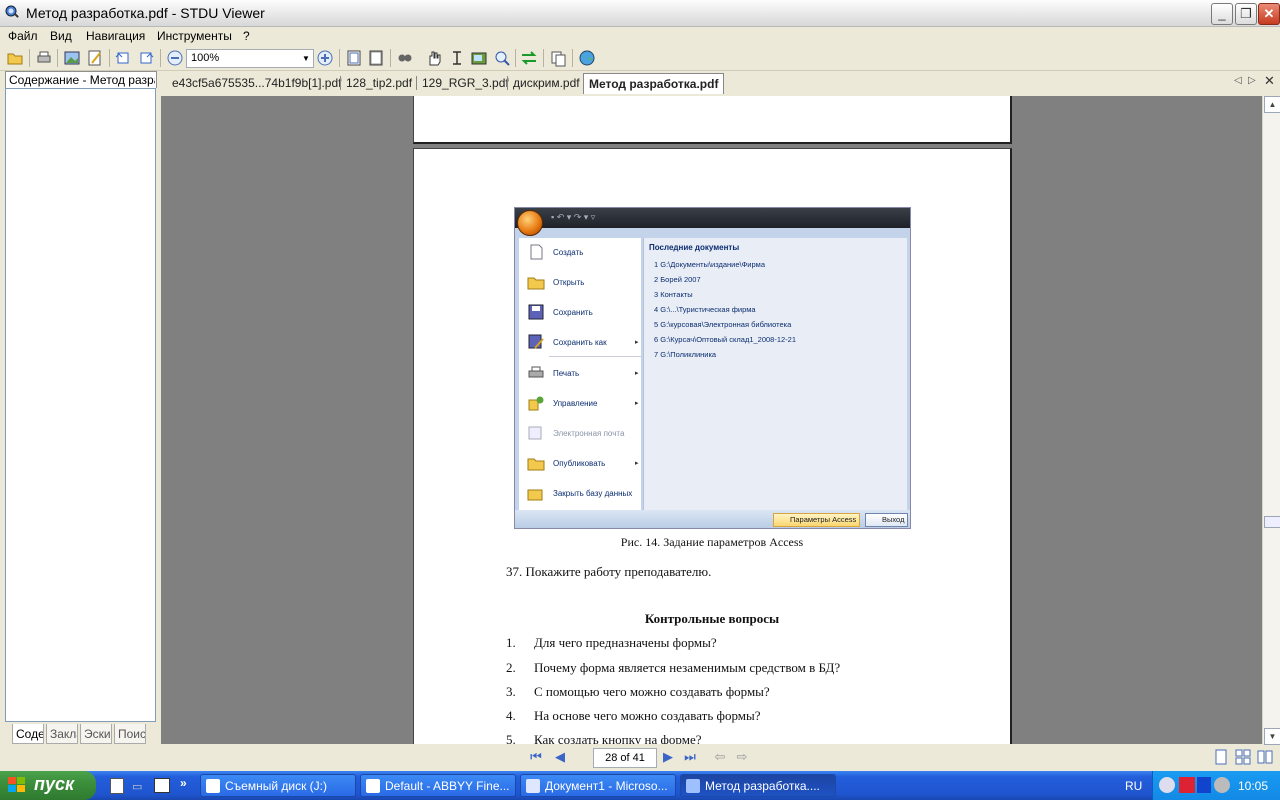 This screenshot has height=800, width=1280. I want to click on tray-back-icon, so click(1167, 785).